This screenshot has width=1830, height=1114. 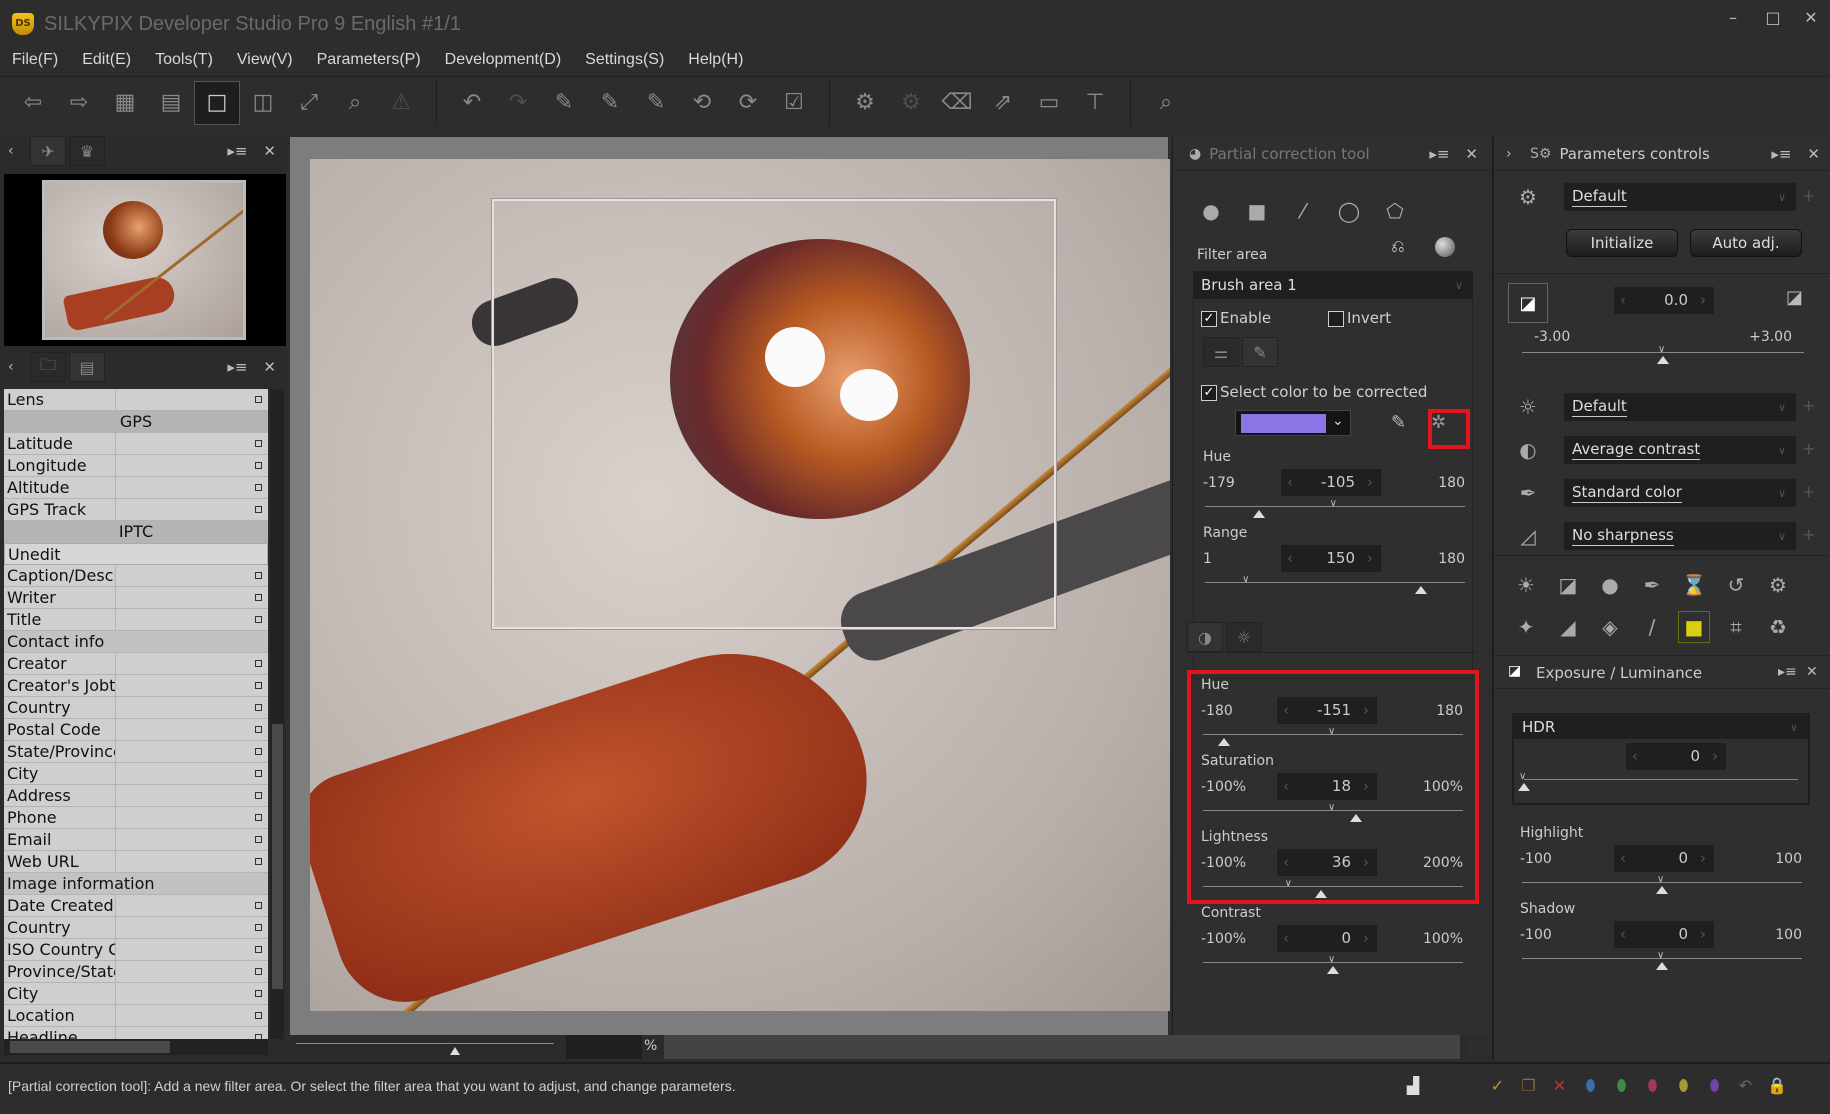 What do you see at coordinates (1331, 482) in the screenshot?
I see `slider-value-input: -105` at bounding box center [1331, 482].